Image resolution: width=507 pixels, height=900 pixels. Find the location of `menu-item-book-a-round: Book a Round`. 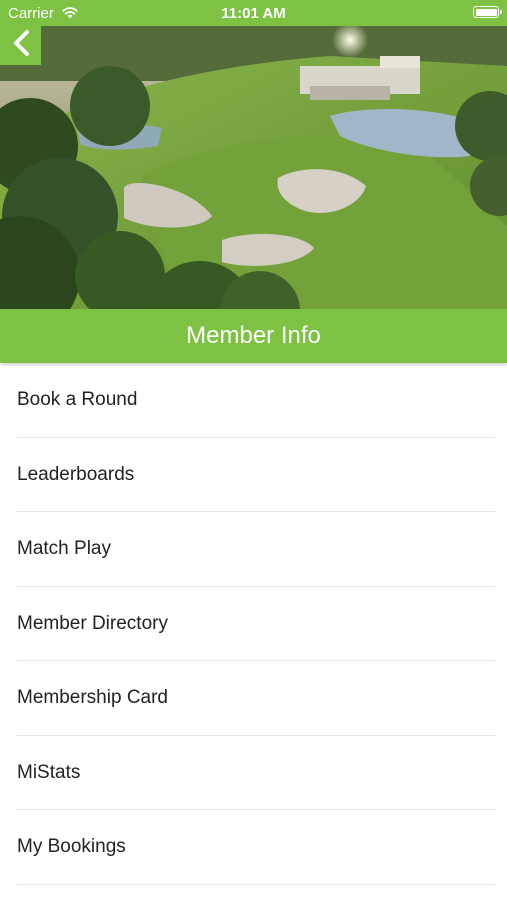

menu-item-book-a-round: Book a Round is located at coordinates (253, 400).